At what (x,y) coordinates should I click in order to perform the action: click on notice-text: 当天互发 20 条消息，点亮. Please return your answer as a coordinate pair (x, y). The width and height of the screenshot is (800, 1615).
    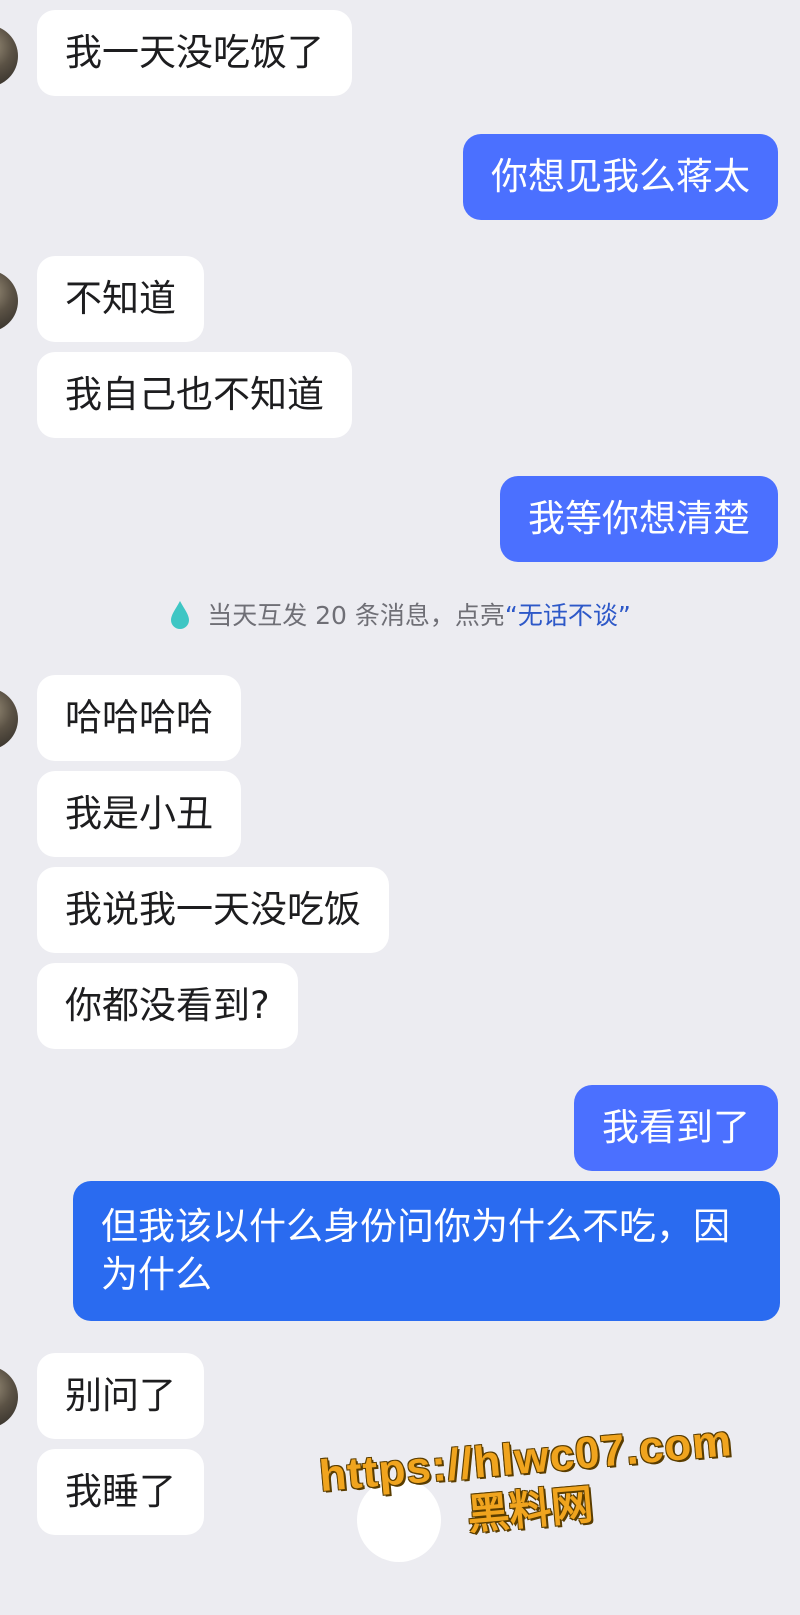
    Looking at the image, I should click on (356, 615).